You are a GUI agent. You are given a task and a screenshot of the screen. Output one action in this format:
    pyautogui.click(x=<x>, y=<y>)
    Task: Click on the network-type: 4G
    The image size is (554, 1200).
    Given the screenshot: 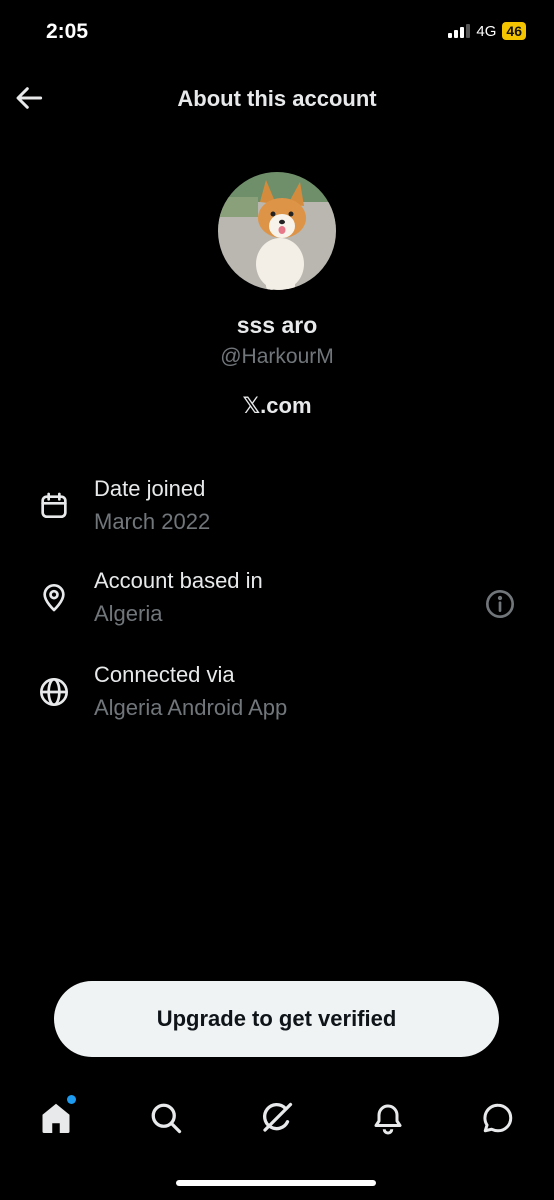 What is the action you would take?
    pyautogui.click(x=486, y=31)
    